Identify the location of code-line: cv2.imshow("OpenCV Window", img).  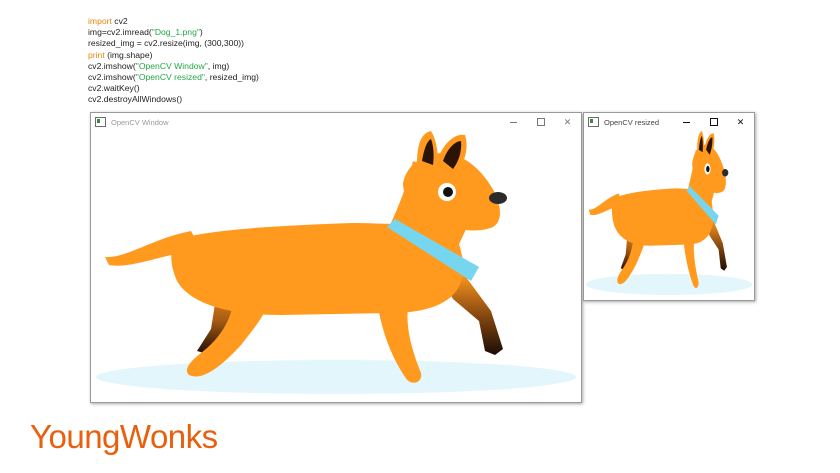
(173, 66).